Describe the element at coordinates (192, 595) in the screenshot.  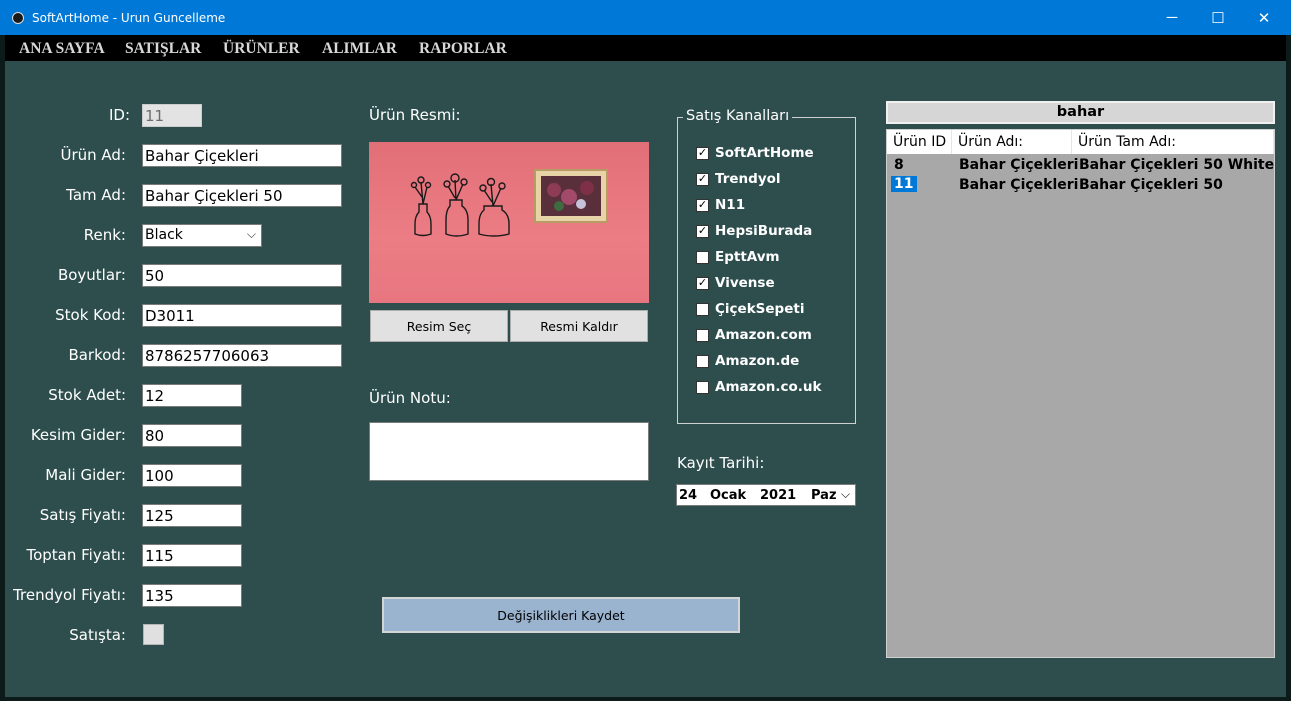
I see `trendyol-fiyati-input: 135` at that location.